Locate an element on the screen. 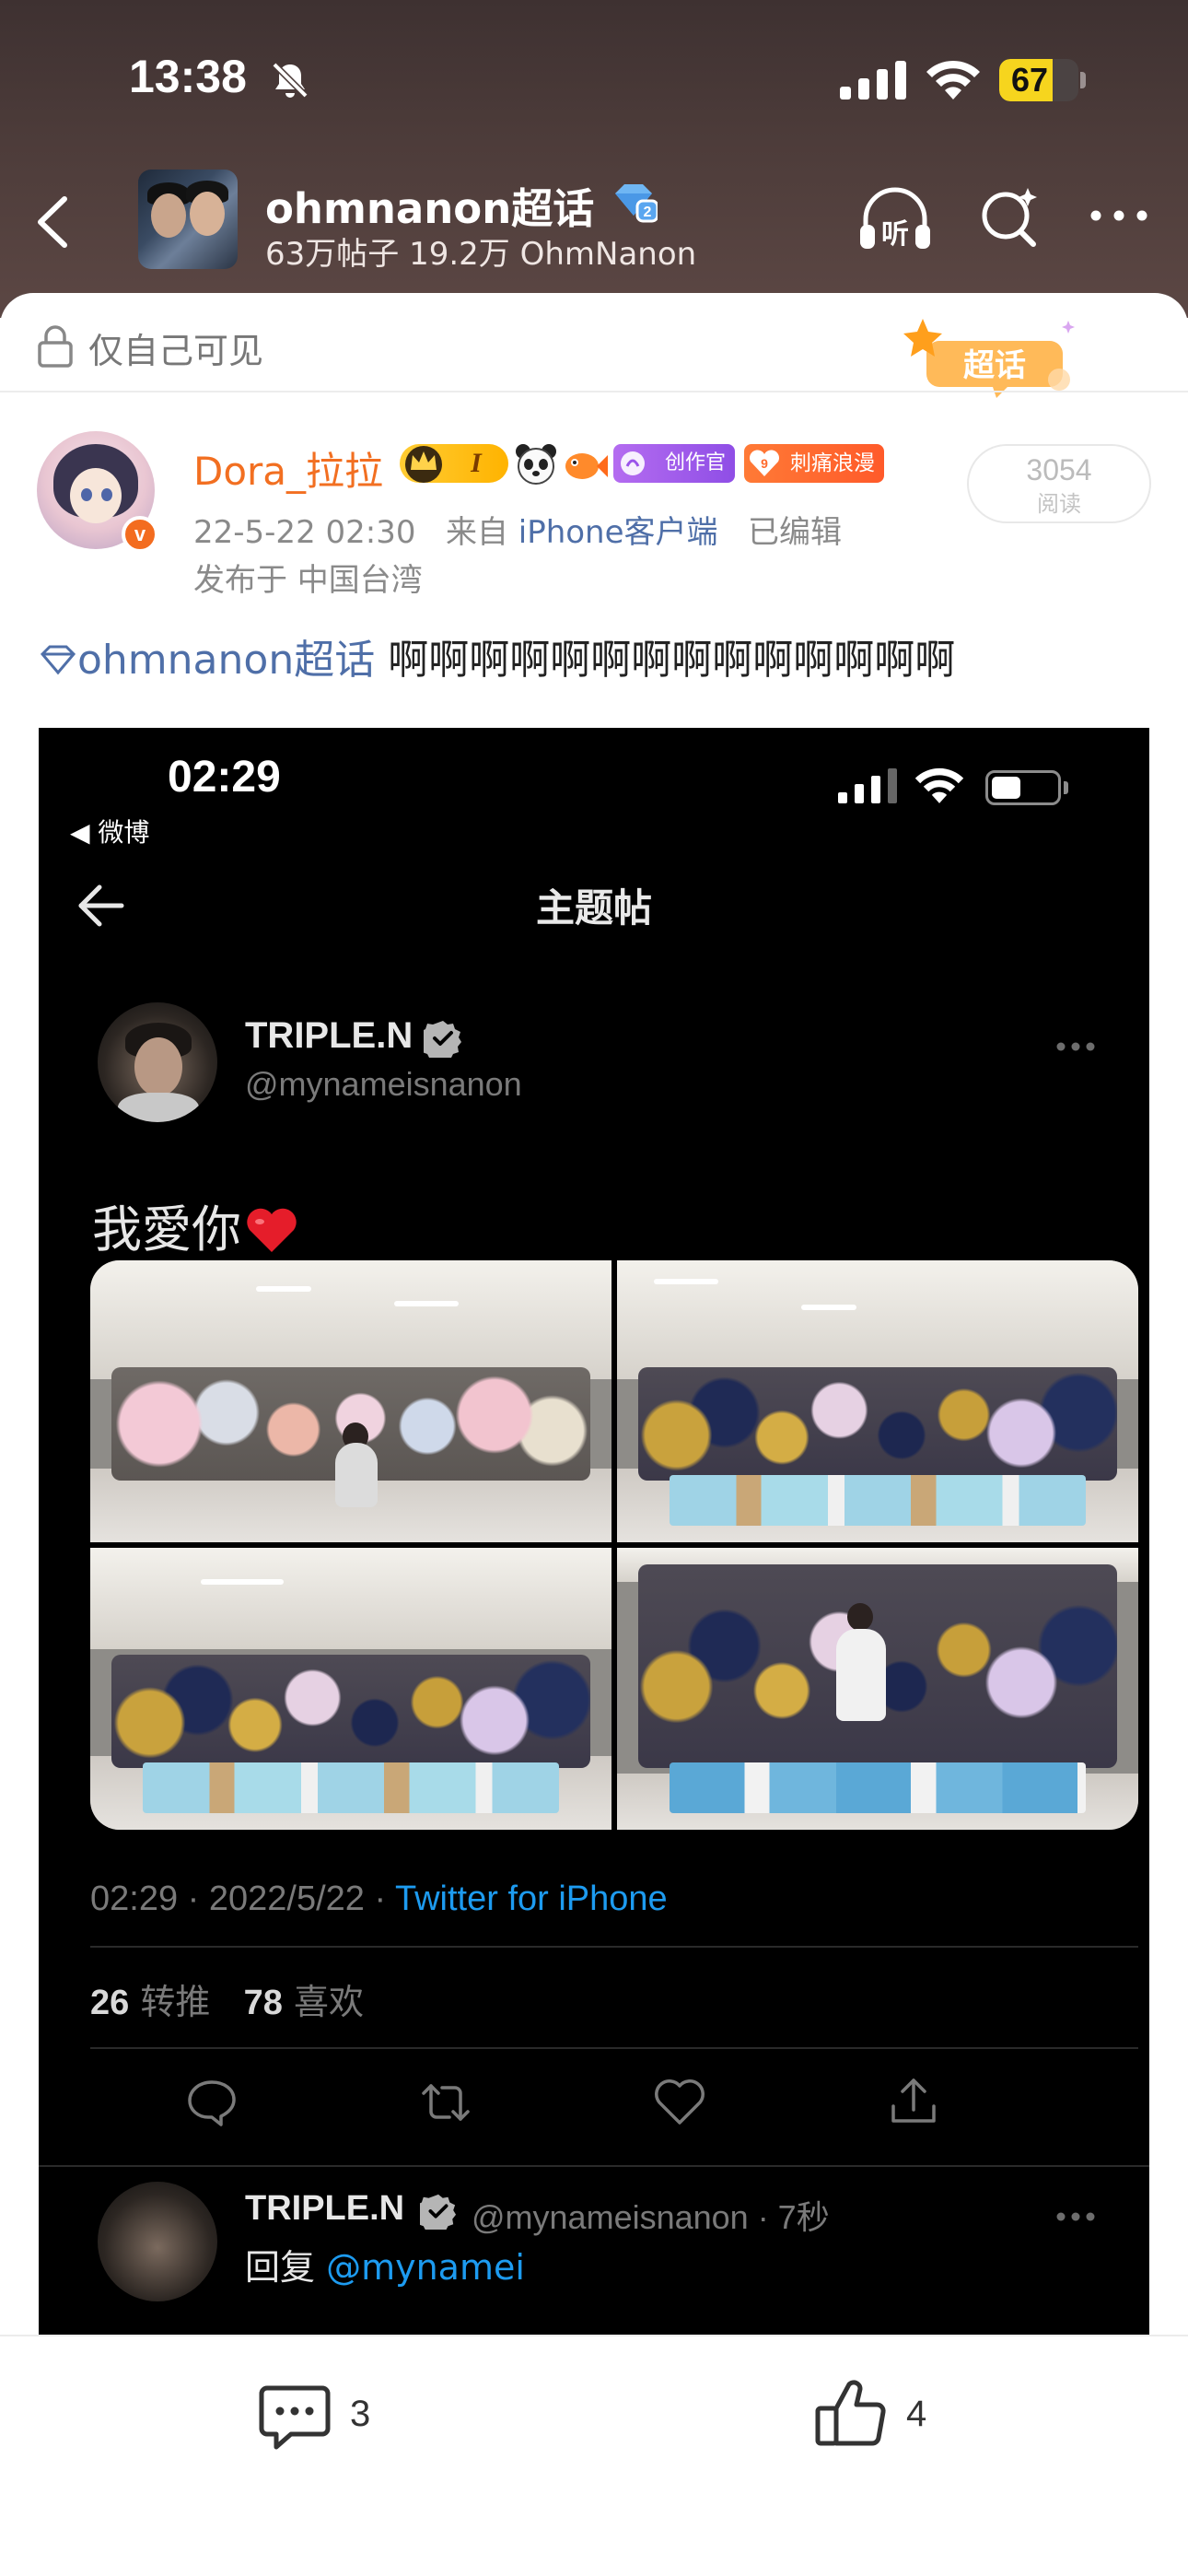 This screenshot has width=1188, height=2576. topic-stats: 63万帖子 19.2万 OhmNanon is located at coordinates (481, 255).